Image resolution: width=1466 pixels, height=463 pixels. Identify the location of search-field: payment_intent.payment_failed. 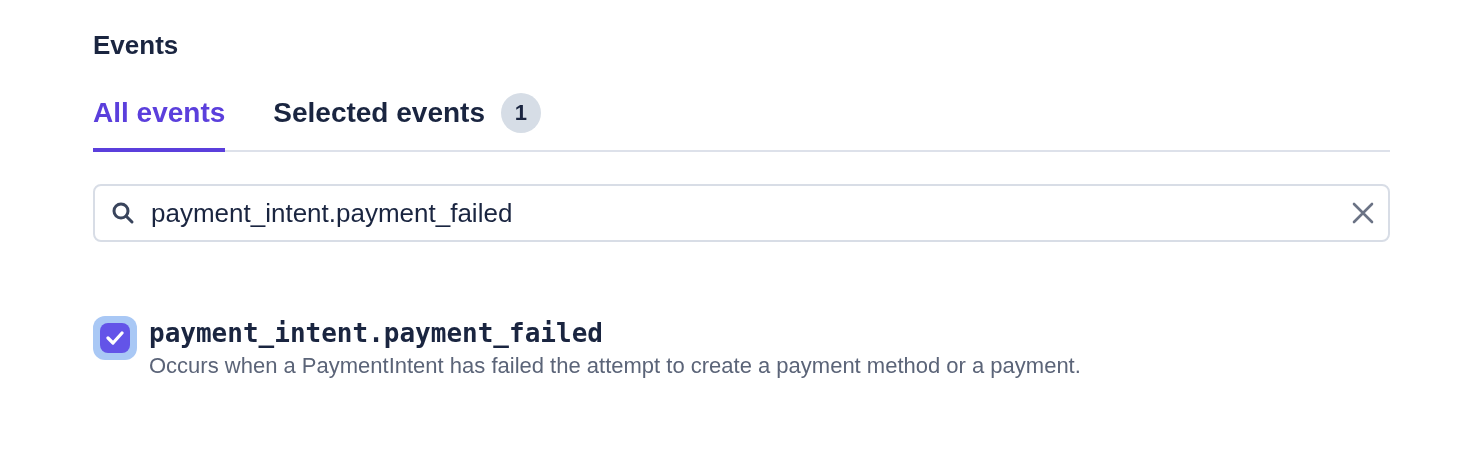
(741, 213).